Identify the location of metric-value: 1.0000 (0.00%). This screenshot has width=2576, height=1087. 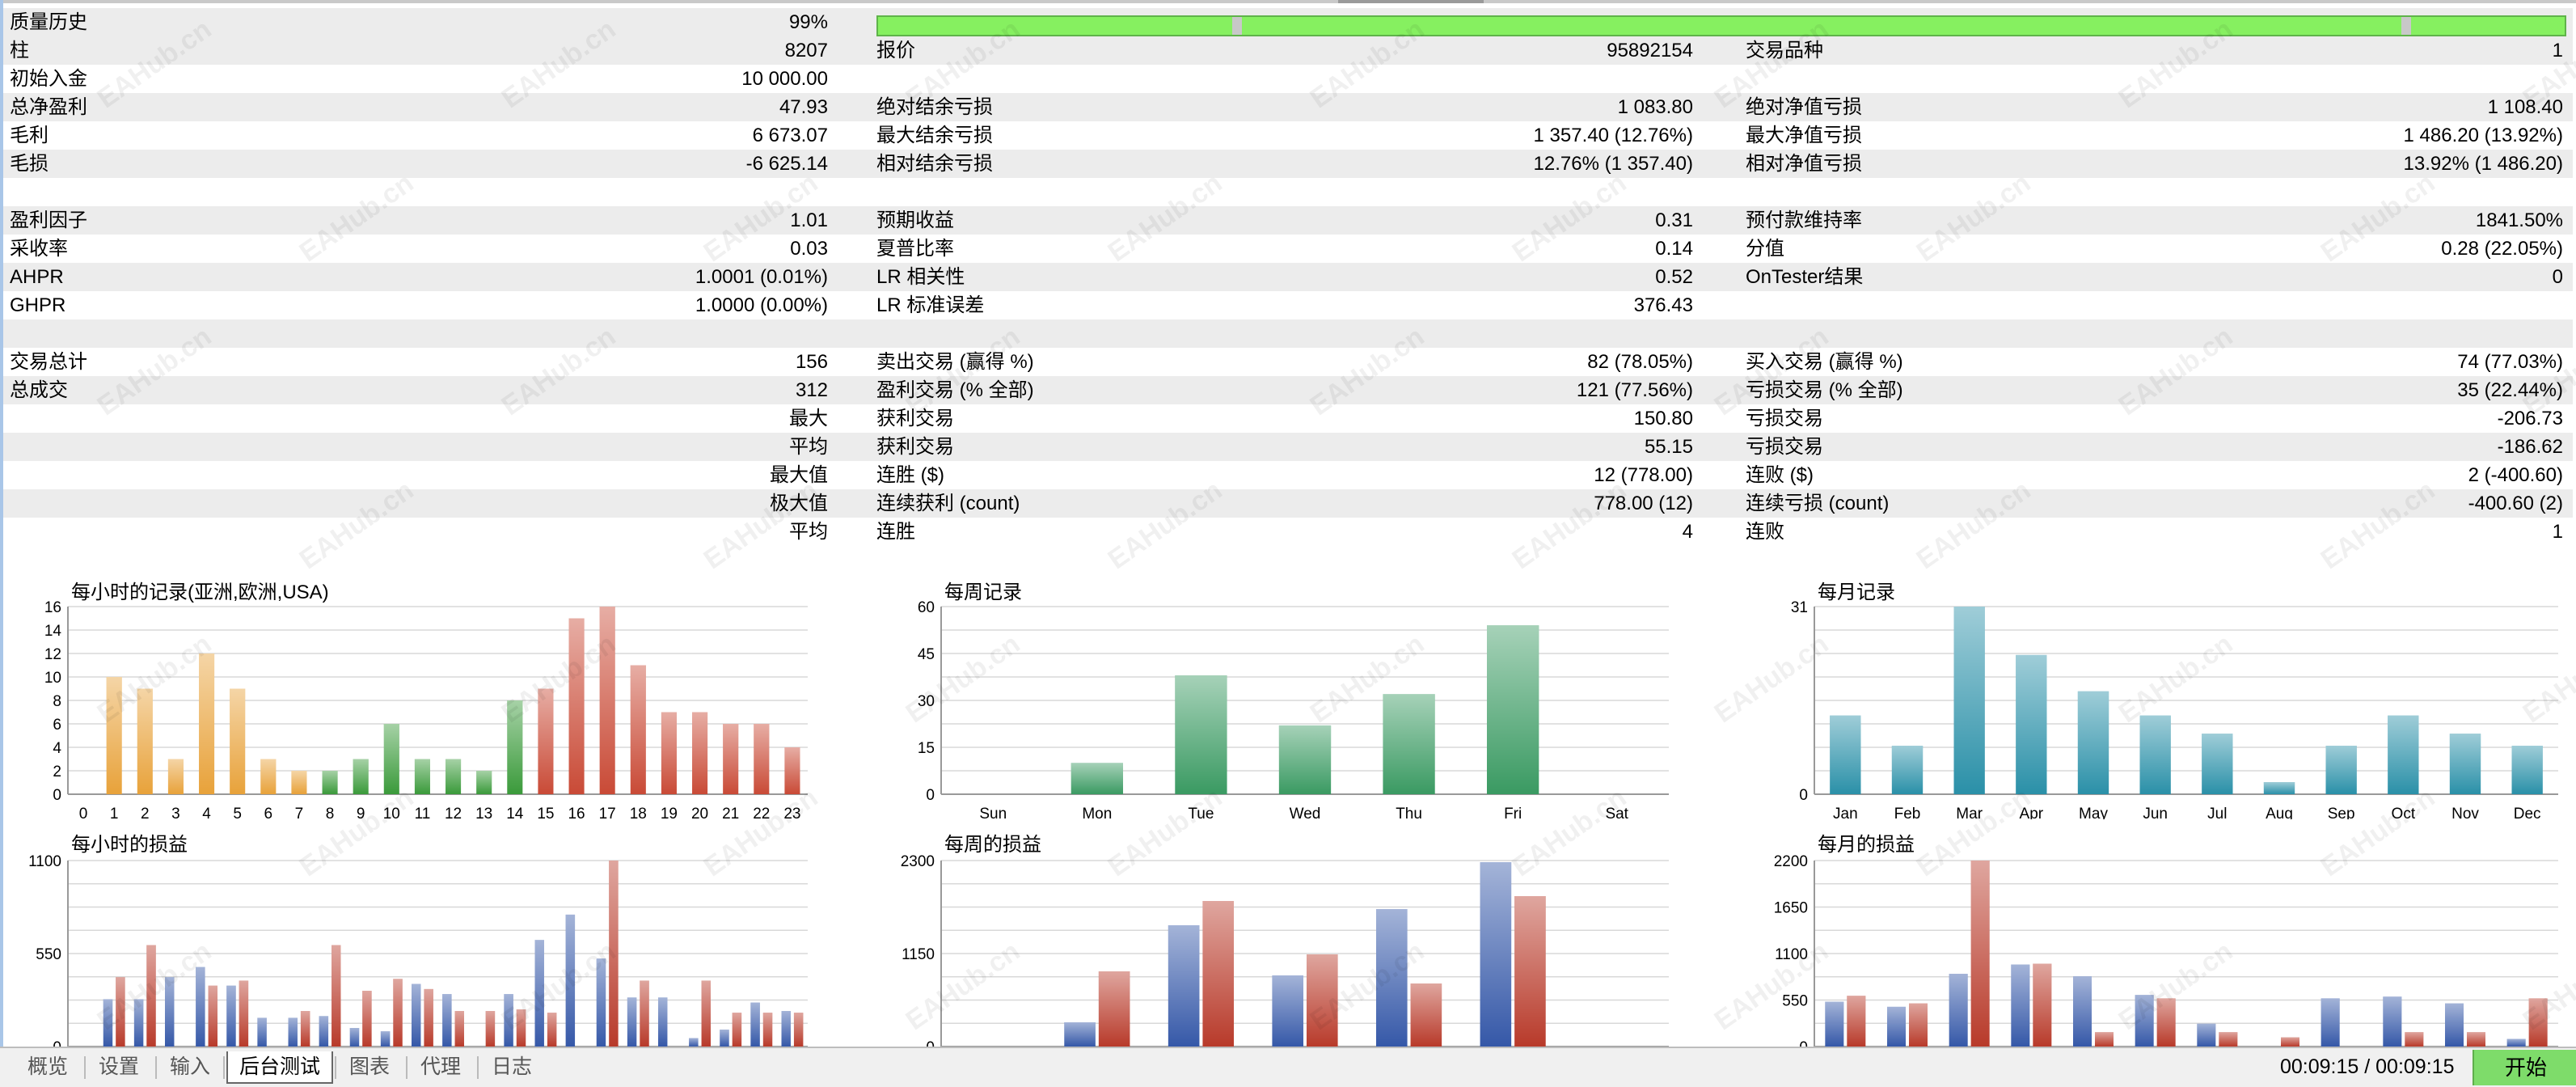
(761, 305).